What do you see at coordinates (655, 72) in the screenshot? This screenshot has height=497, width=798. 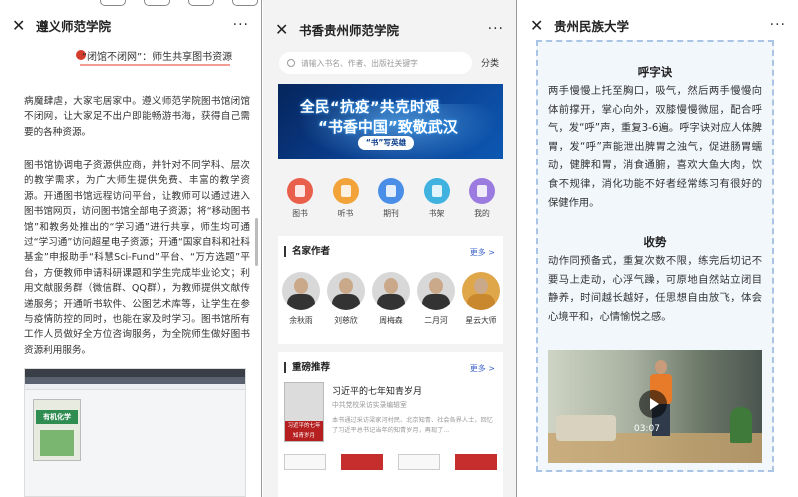 I see `section-title: 呼字诀` at bounding box center [655, 72].